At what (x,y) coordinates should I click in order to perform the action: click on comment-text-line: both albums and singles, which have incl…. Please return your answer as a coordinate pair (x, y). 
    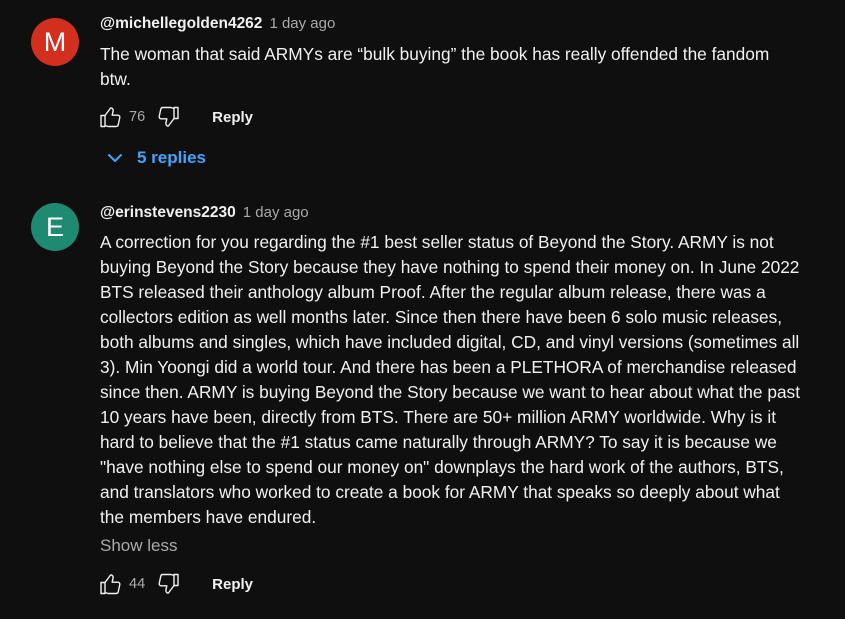
    Looking at the image, I should click on (450, 342).